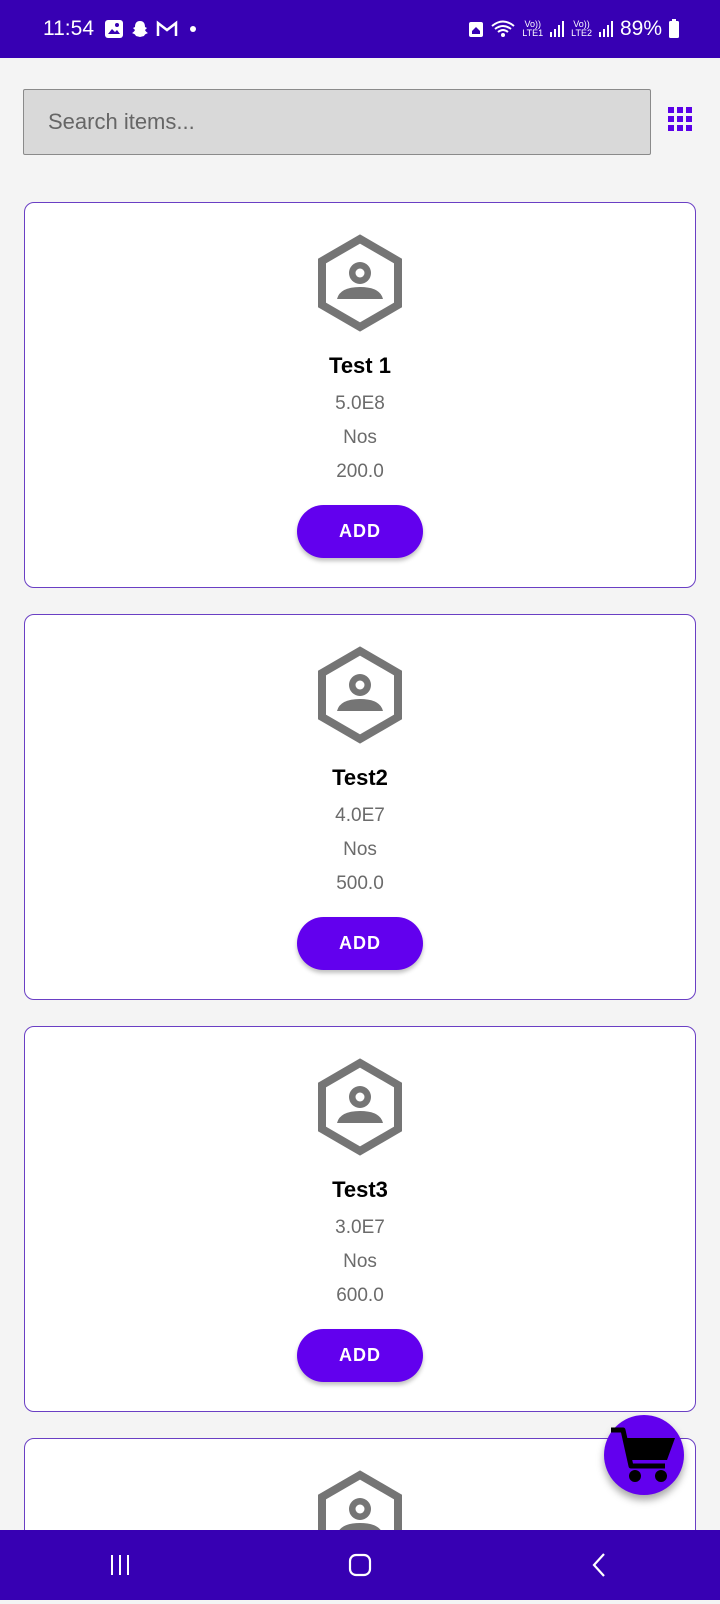 This screenshot has width=720, height=1604. I want to click on item-price: 200.0, so click(360, 471).